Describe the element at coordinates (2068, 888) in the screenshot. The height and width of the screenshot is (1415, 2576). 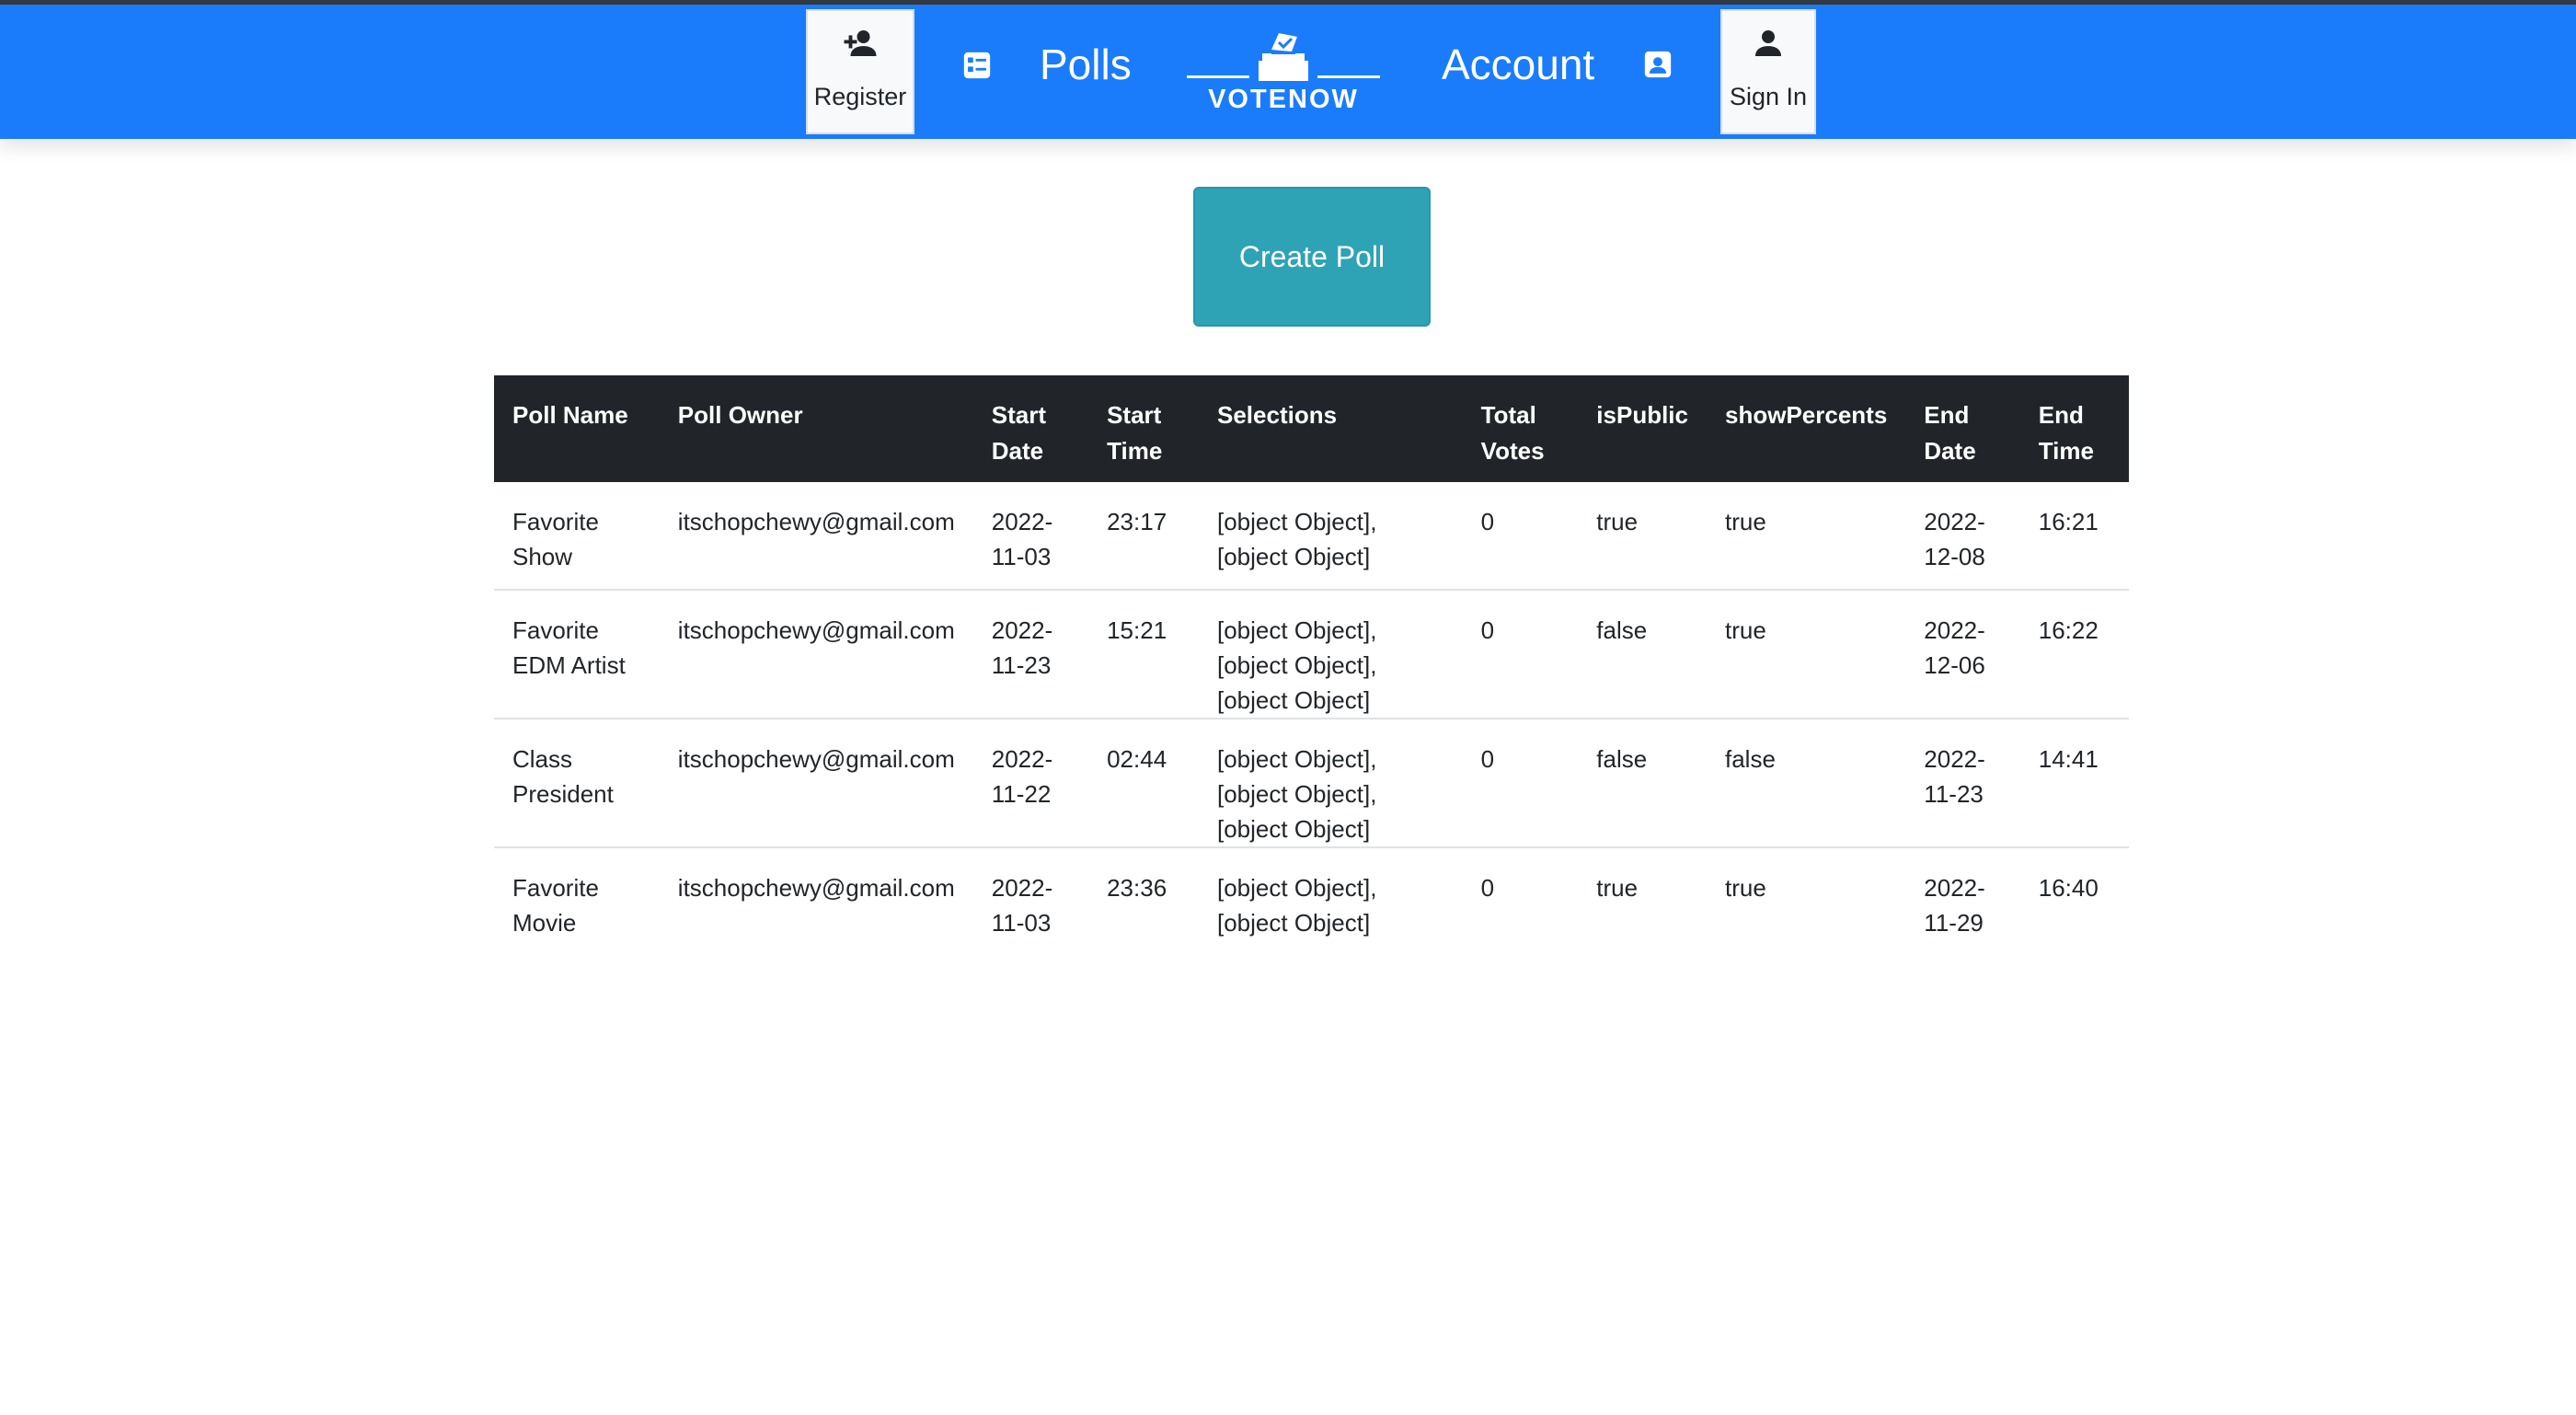
I see `end-time-cell: 16:40` at that location.